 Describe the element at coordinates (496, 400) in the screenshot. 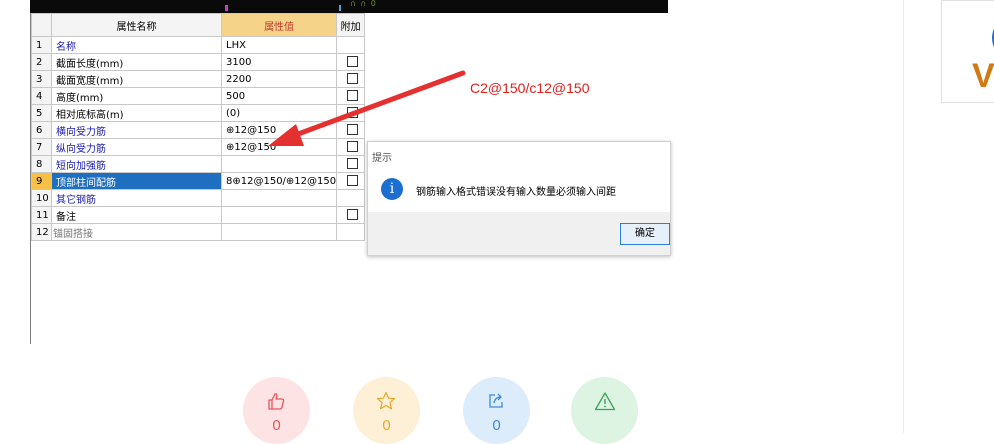

I see `share-icon` at that location.